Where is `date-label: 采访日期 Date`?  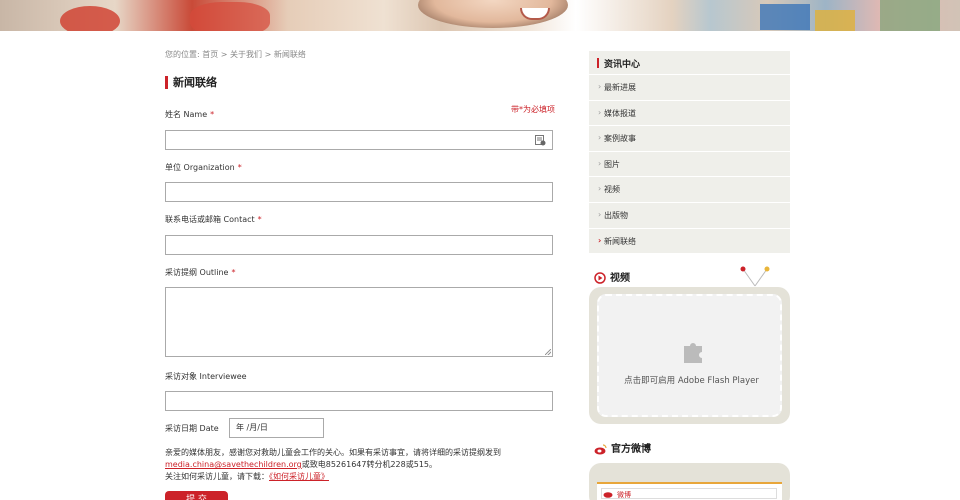 date-label: 采访日期 Date is located at coordinates (192, 428).